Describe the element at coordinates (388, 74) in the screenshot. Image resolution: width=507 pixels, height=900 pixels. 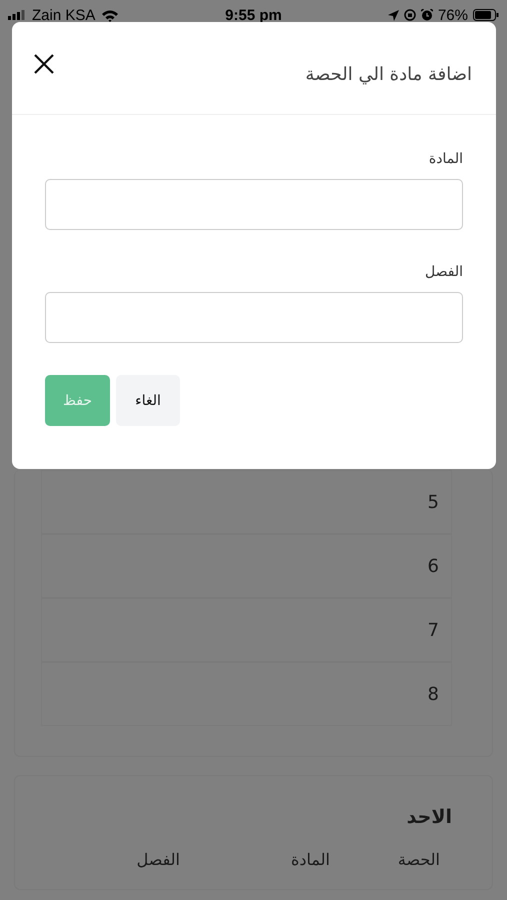
I see `dialog-title: اضافة مادة الي الحصة` at that location.